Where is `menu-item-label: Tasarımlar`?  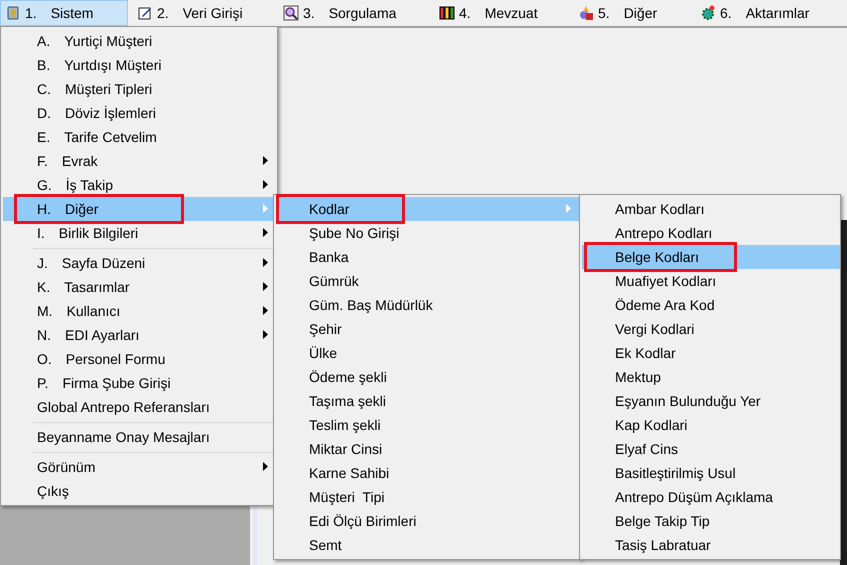 menu-item-label: Tasarımlar is located at coordinates (97, 287).